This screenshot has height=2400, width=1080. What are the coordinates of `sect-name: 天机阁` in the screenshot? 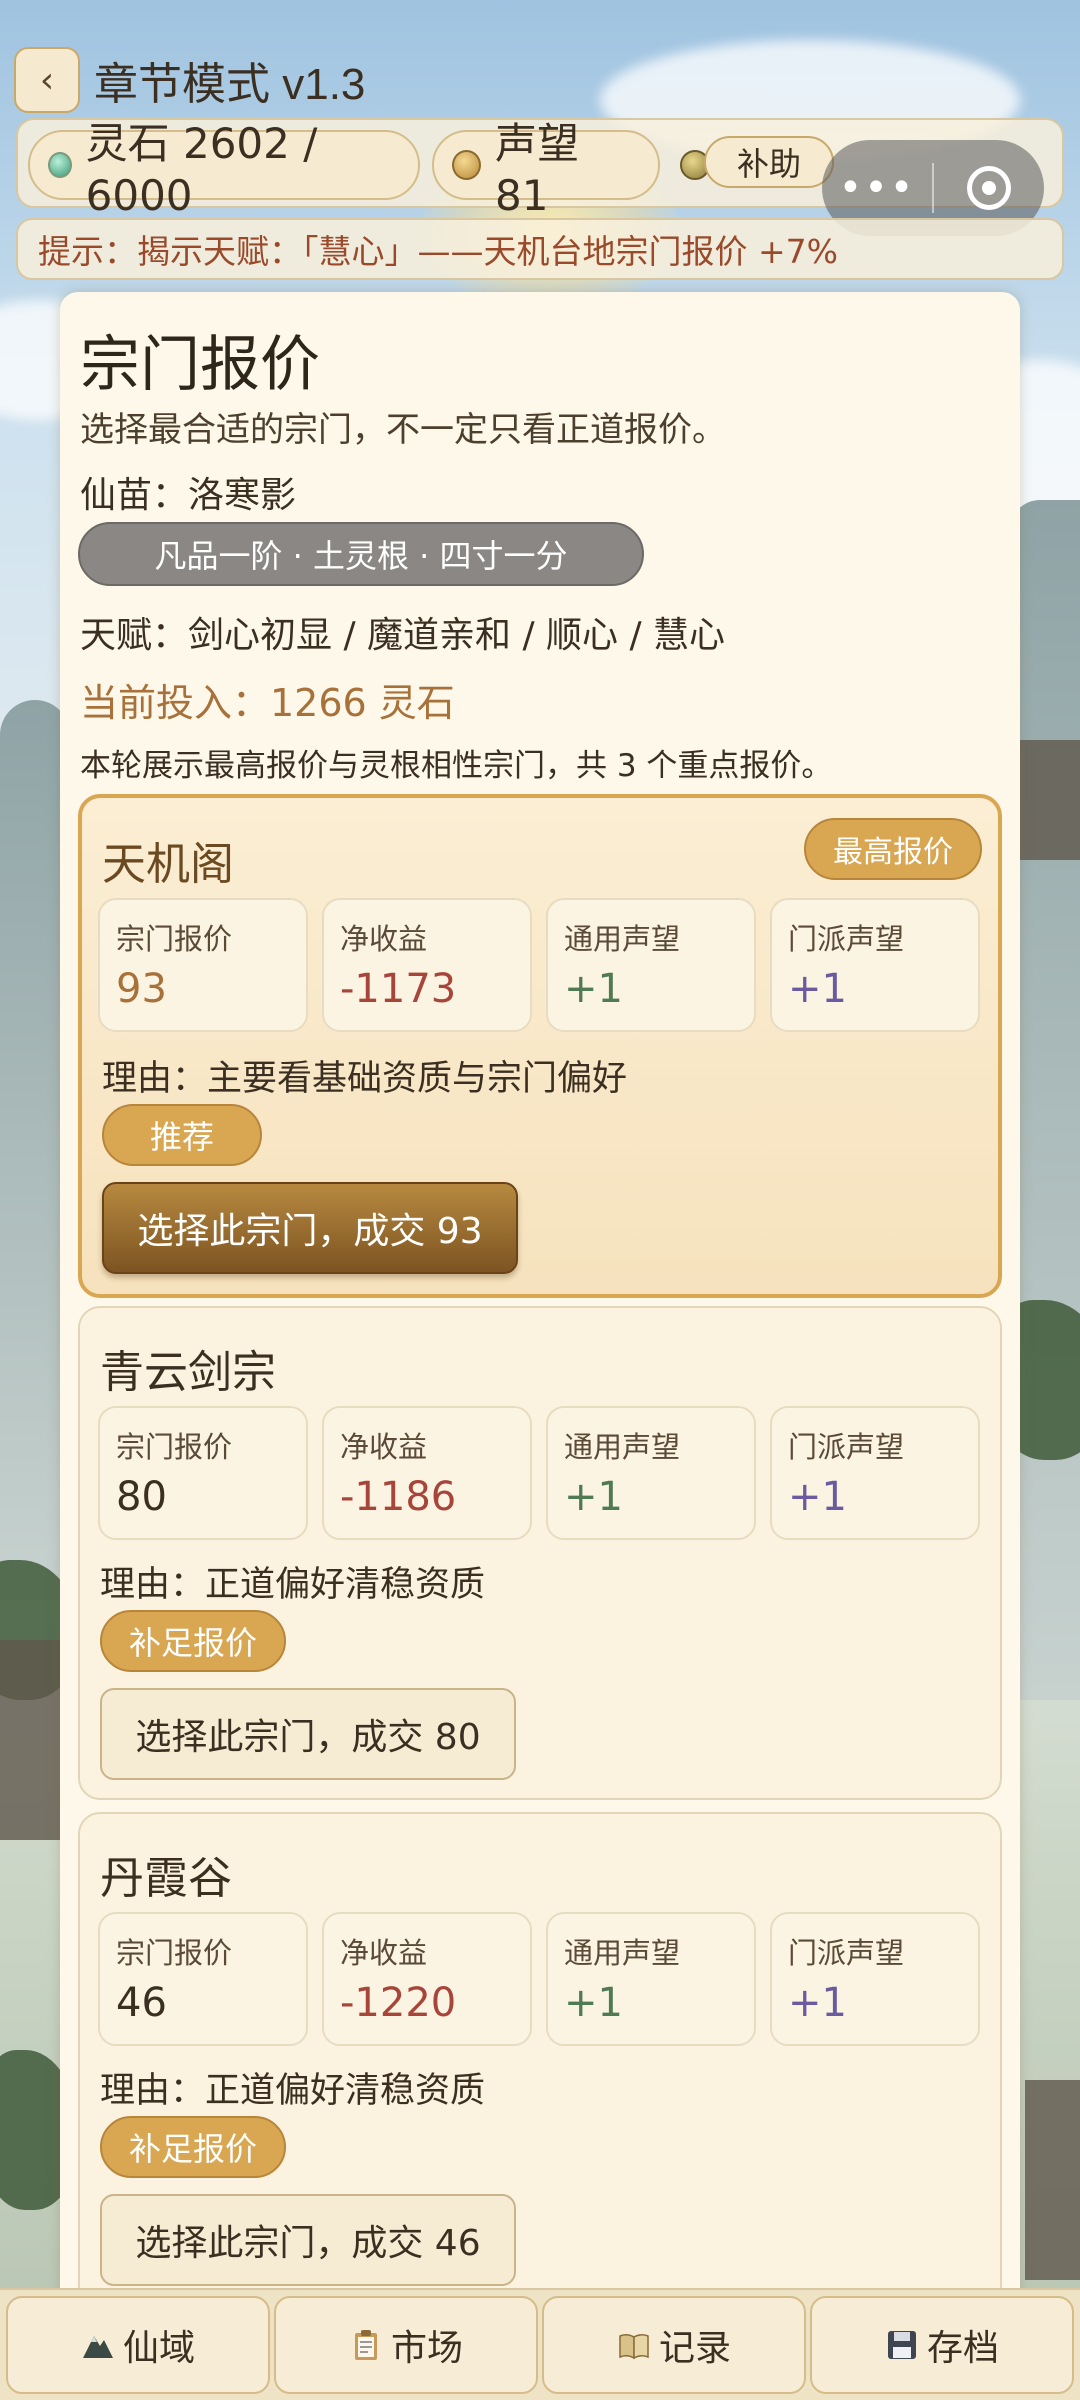 It's located at (168, 864).